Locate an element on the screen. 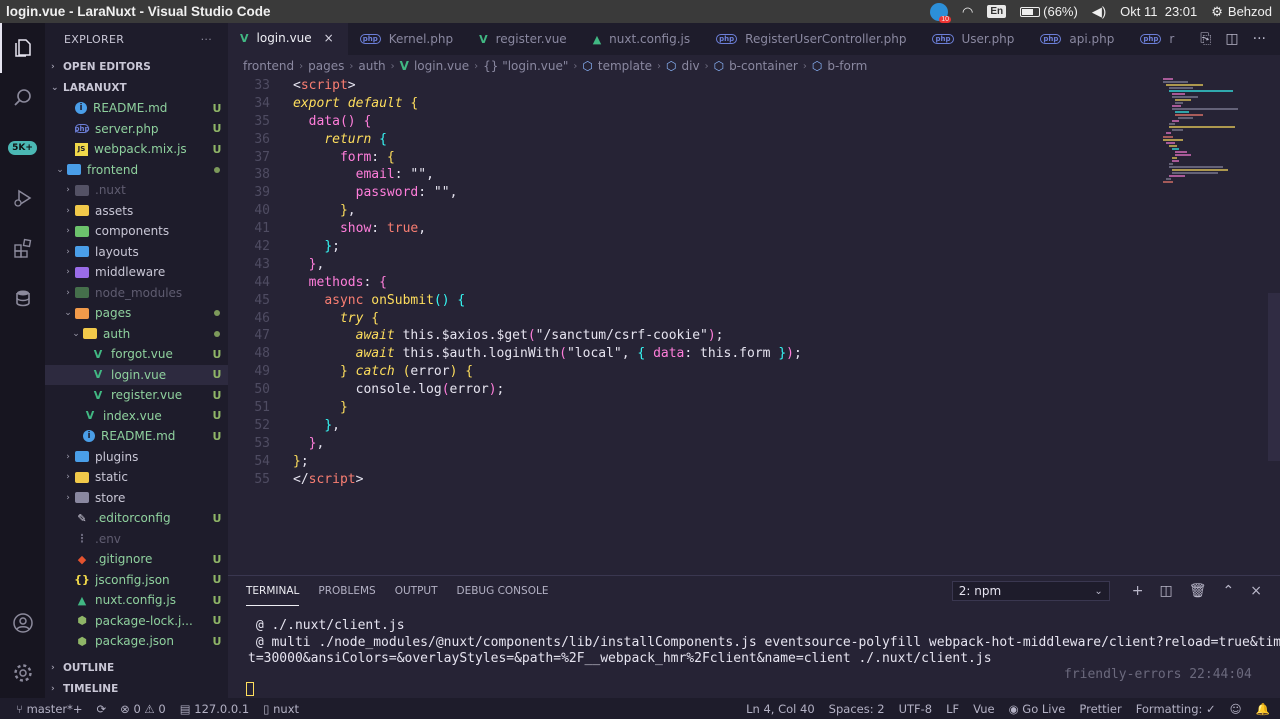 This screenshot has width=1280, height=719. breadcrumb-item: template is located at coordinates (625, 66).